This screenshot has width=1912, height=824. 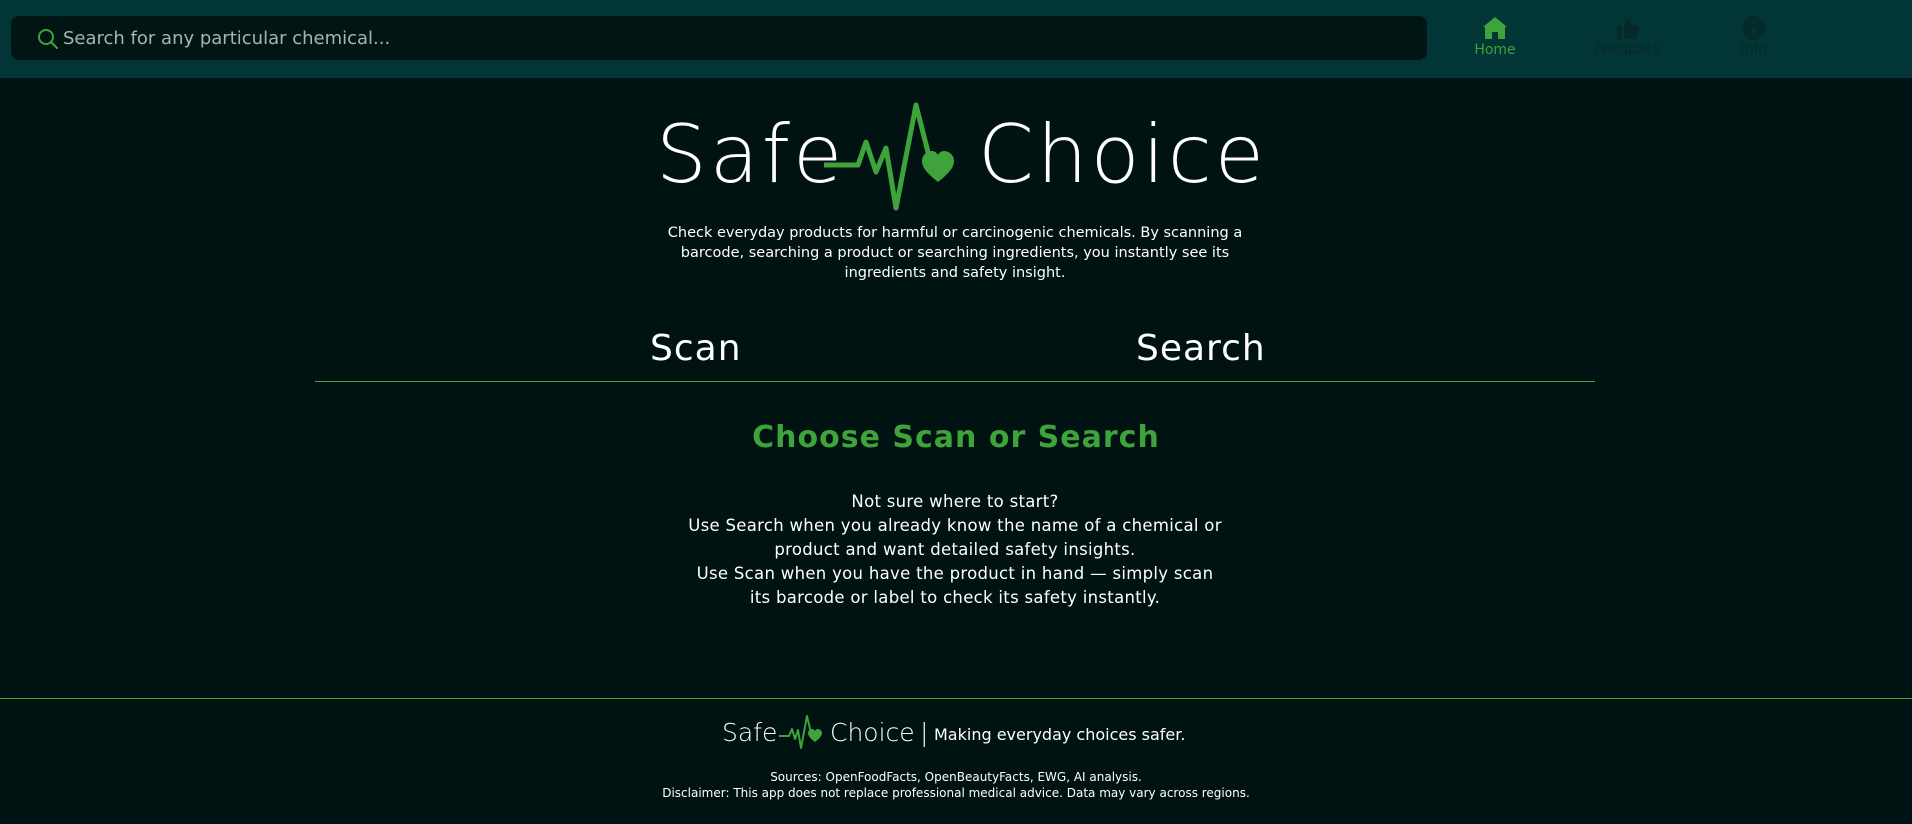 I want to click on logo-text-left: Safe, so click(x=751, y=154).